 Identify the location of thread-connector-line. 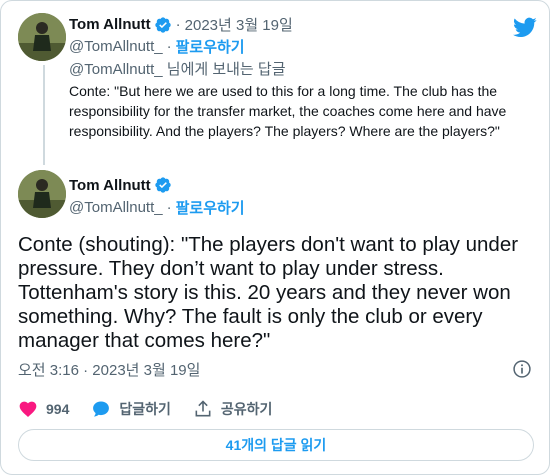
(44, 115).